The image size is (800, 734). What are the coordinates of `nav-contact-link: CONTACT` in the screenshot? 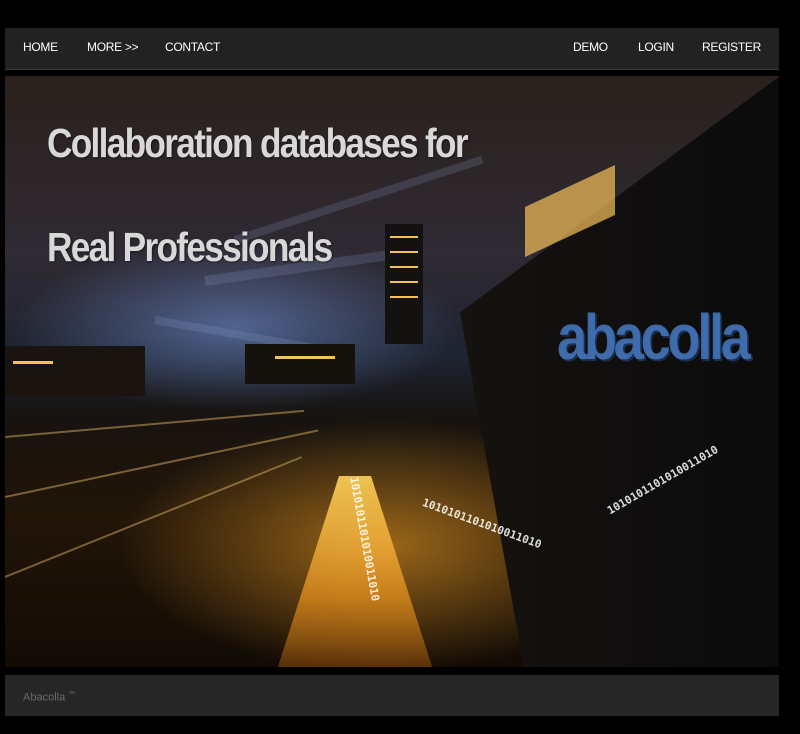 It's located at (192, 48).